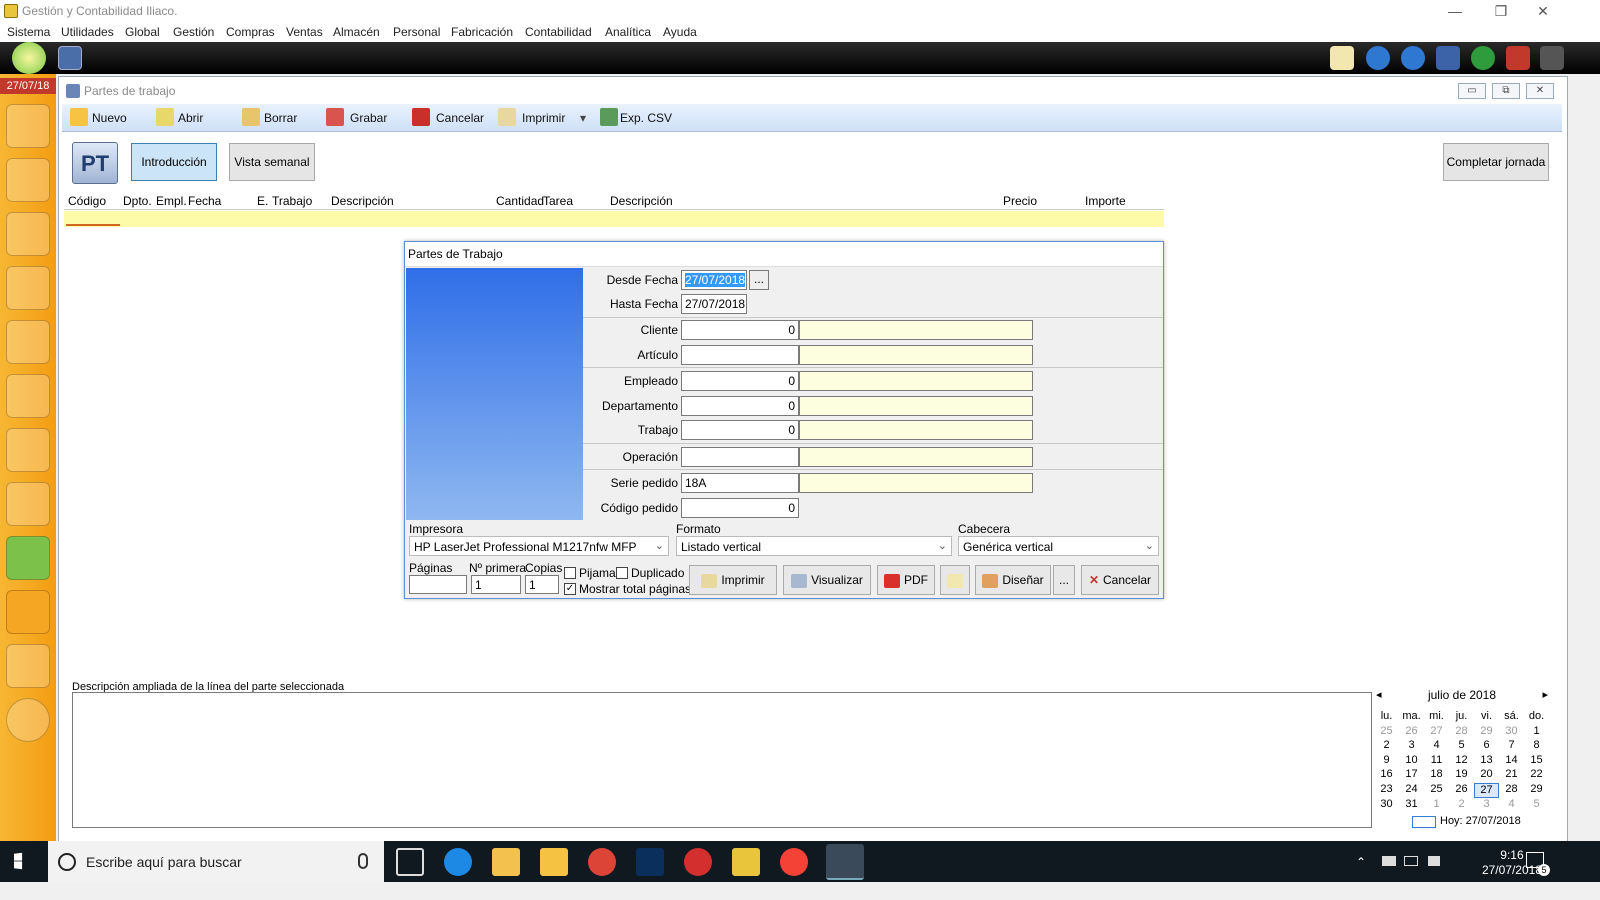 Image resolution: width=1600 pixels, height=900 pixels. I want to click on col-descripcion: Descripción, so click(362, 201).